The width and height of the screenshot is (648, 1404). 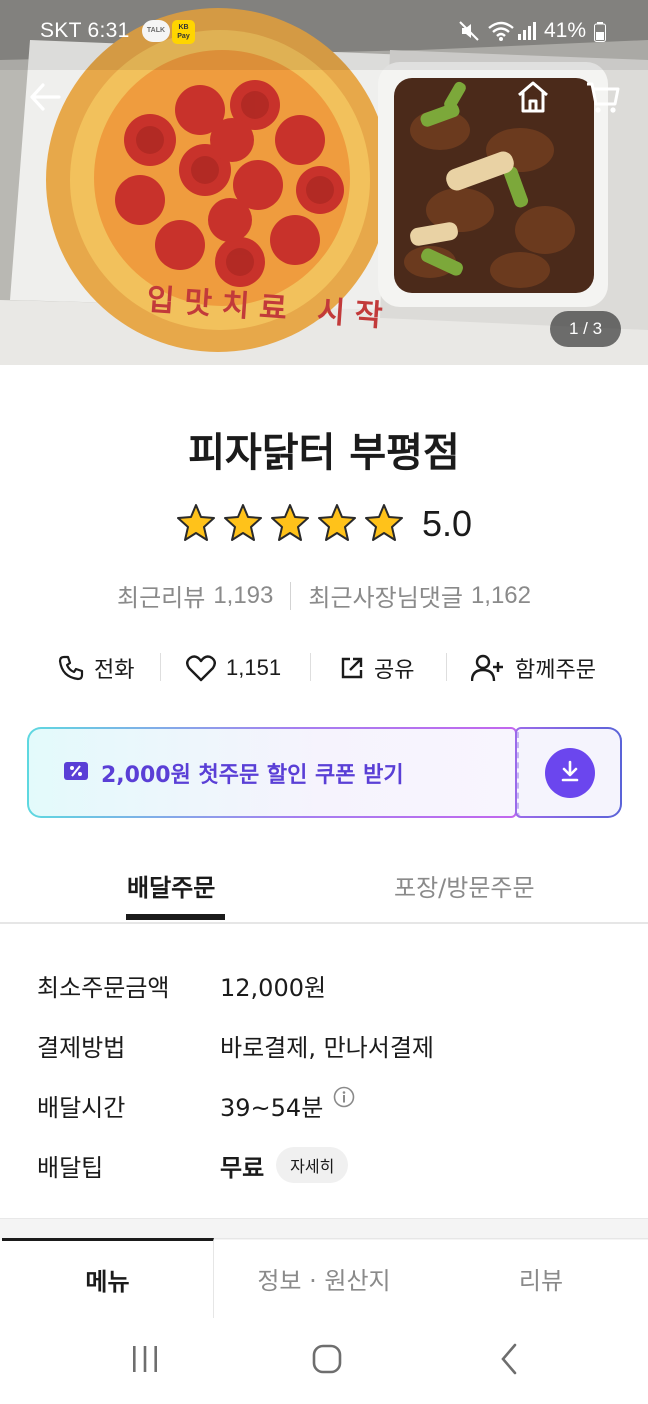 What do you see at coordinates (527, 34) in the screenshot?
I see `signal-icon` at bounding box center [527, 34].